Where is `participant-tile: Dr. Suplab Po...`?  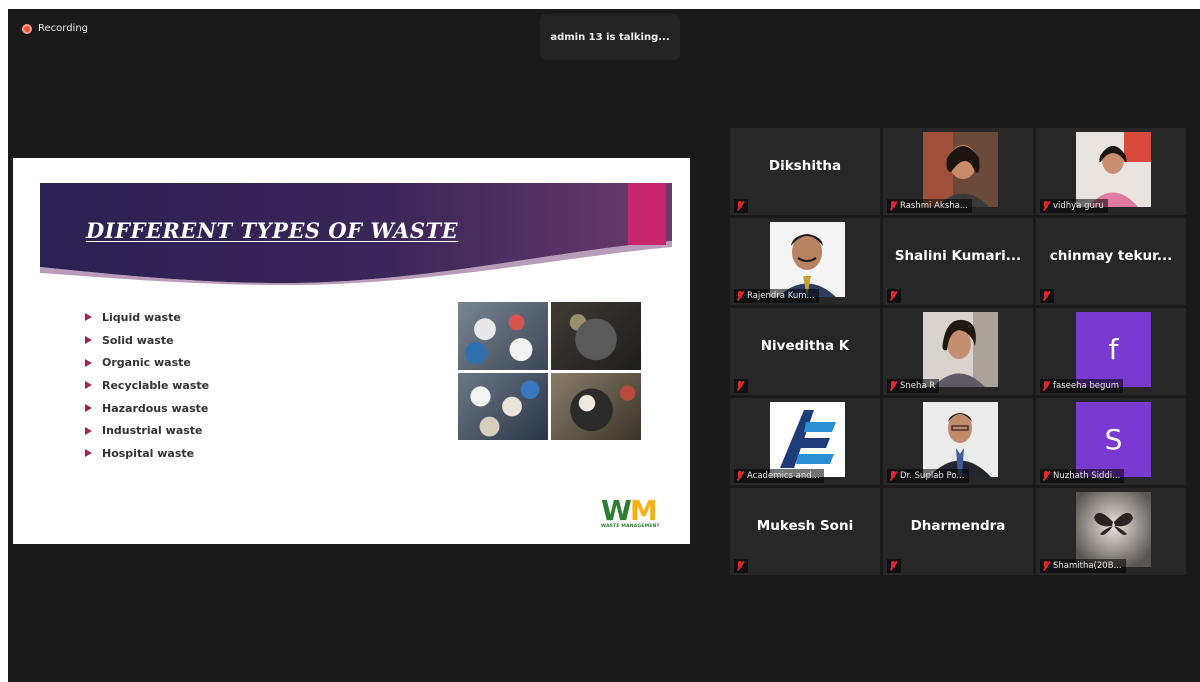
participant-tile: Dr. Suplab Po... is located at coordinates (958, 441).